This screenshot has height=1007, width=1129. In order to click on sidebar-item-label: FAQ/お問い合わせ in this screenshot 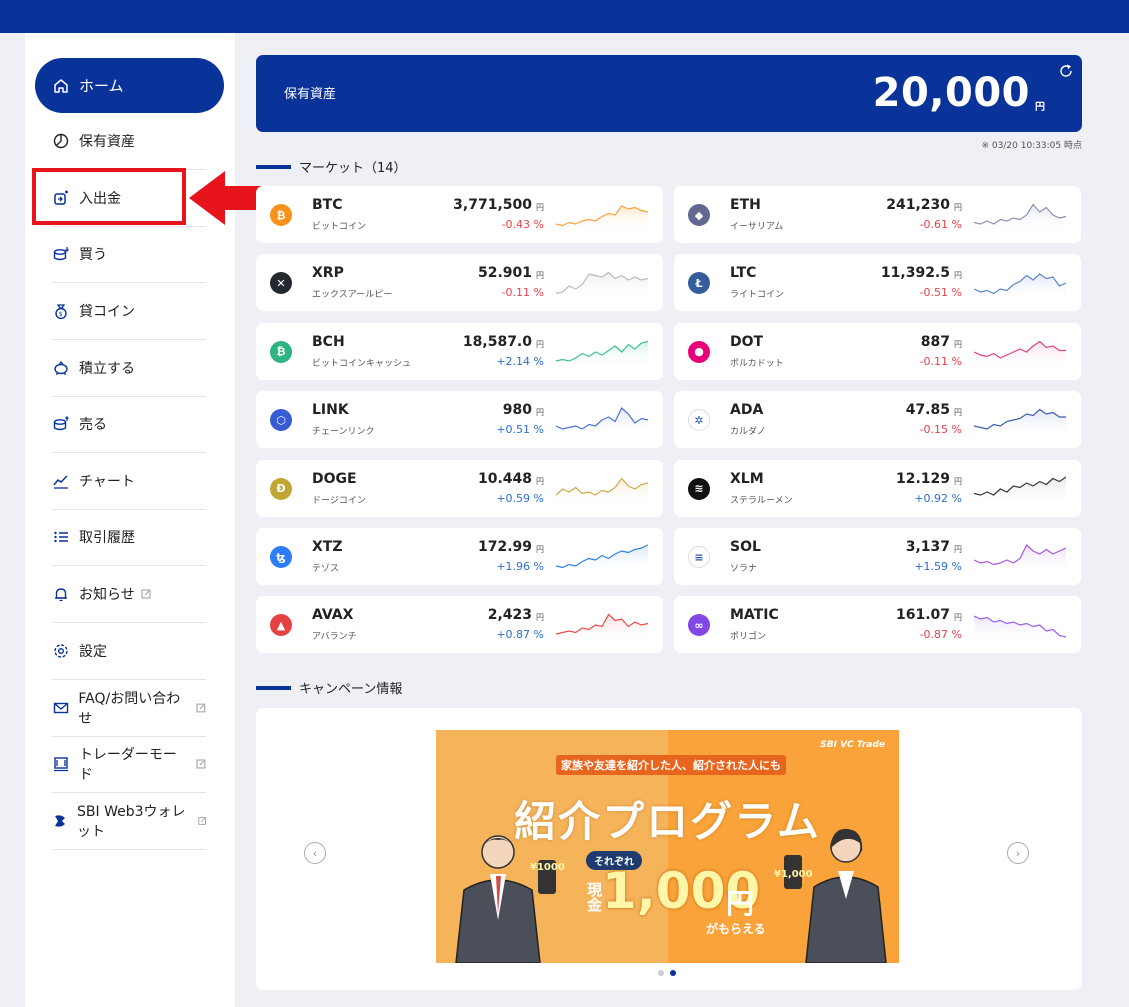, I will do `click(129, 709)`.